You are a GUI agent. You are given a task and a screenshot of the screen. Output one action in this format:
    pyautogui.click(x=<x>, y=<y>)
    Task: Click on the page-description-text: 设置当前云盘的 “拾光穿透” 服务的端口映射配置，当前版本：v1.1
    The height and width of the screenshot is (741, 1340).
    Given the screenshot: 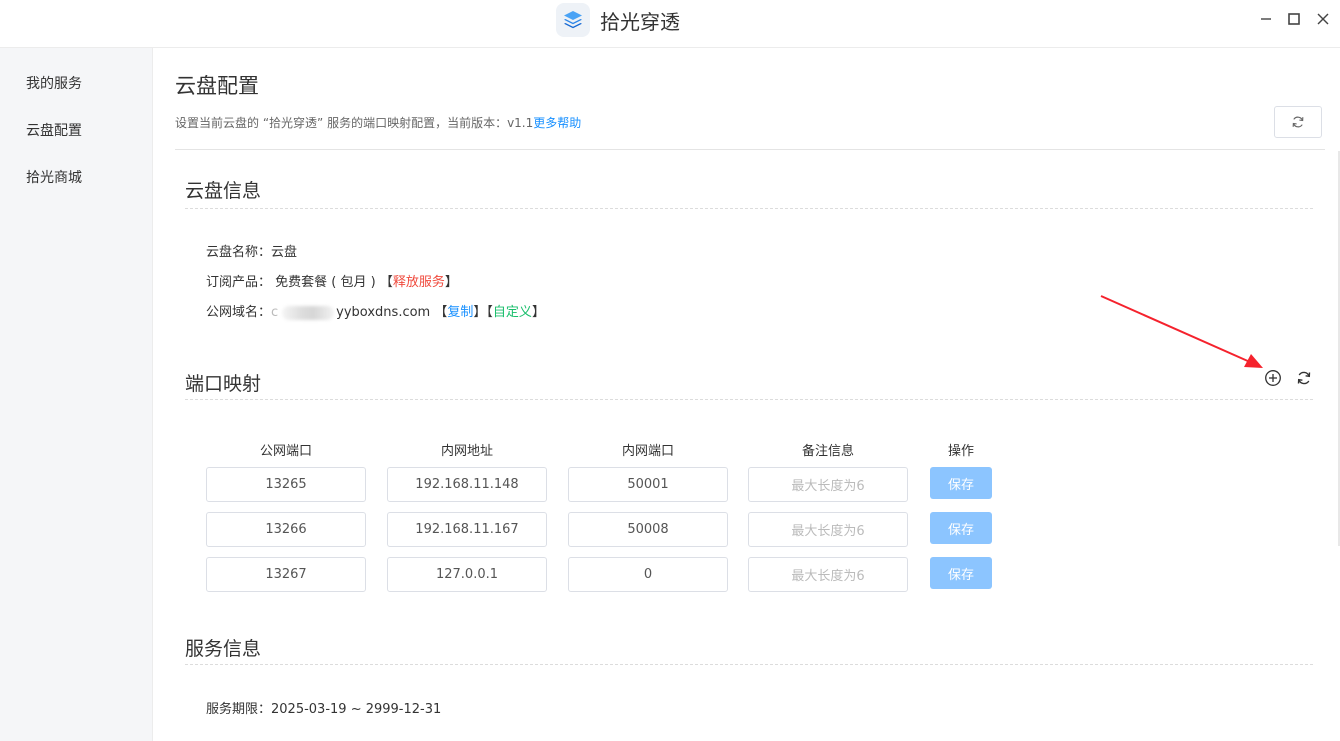 What is the action you would take?
    pyautogui.click(x=354, y=123)
    